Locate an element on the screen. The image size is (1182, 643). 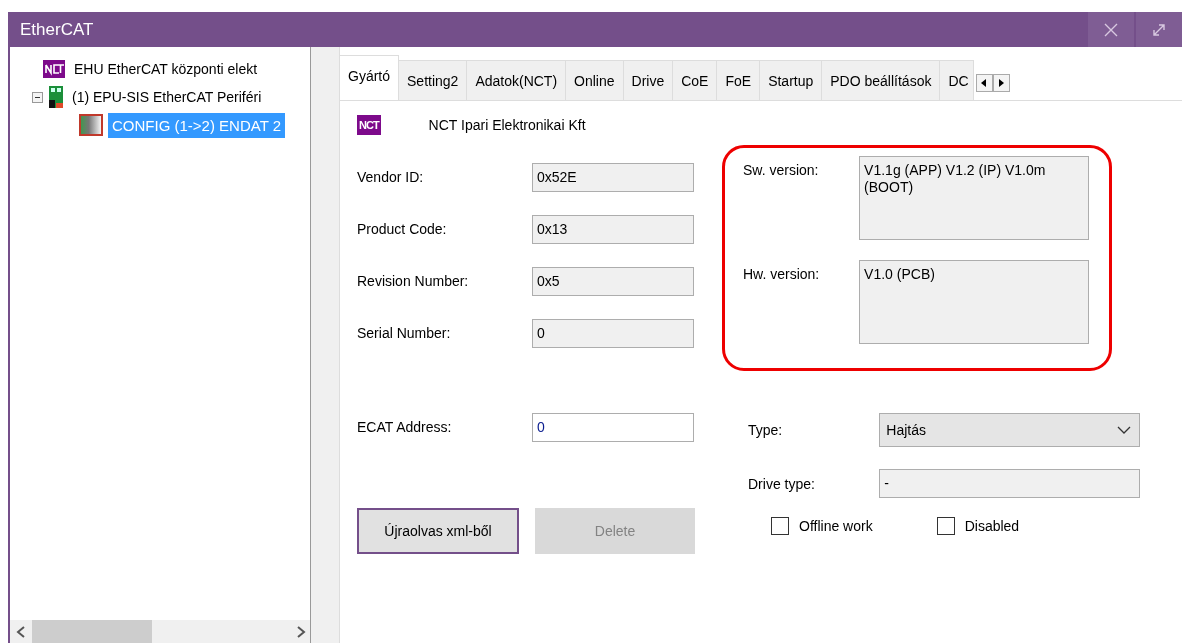
scroll-left-icon is located at coordinates (21, 631).